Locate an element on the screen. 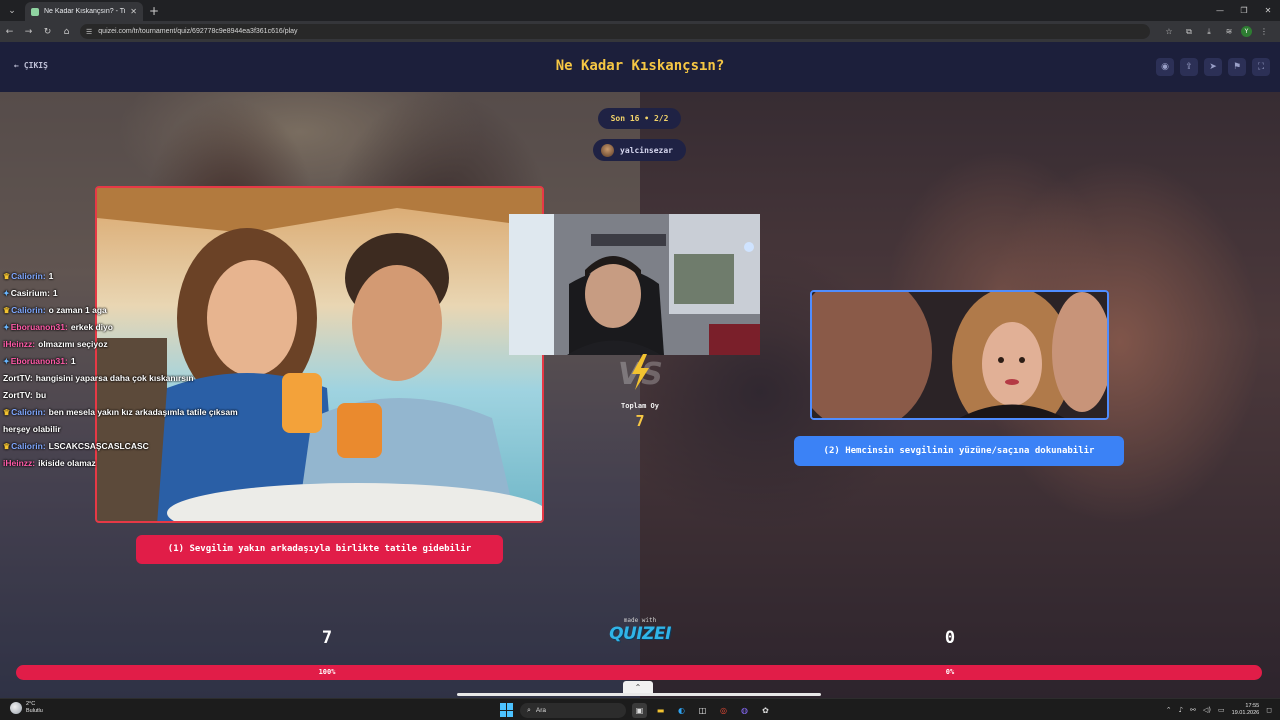  clock: 17:55 19.01.2026 is located at coordinates (1246, 710).